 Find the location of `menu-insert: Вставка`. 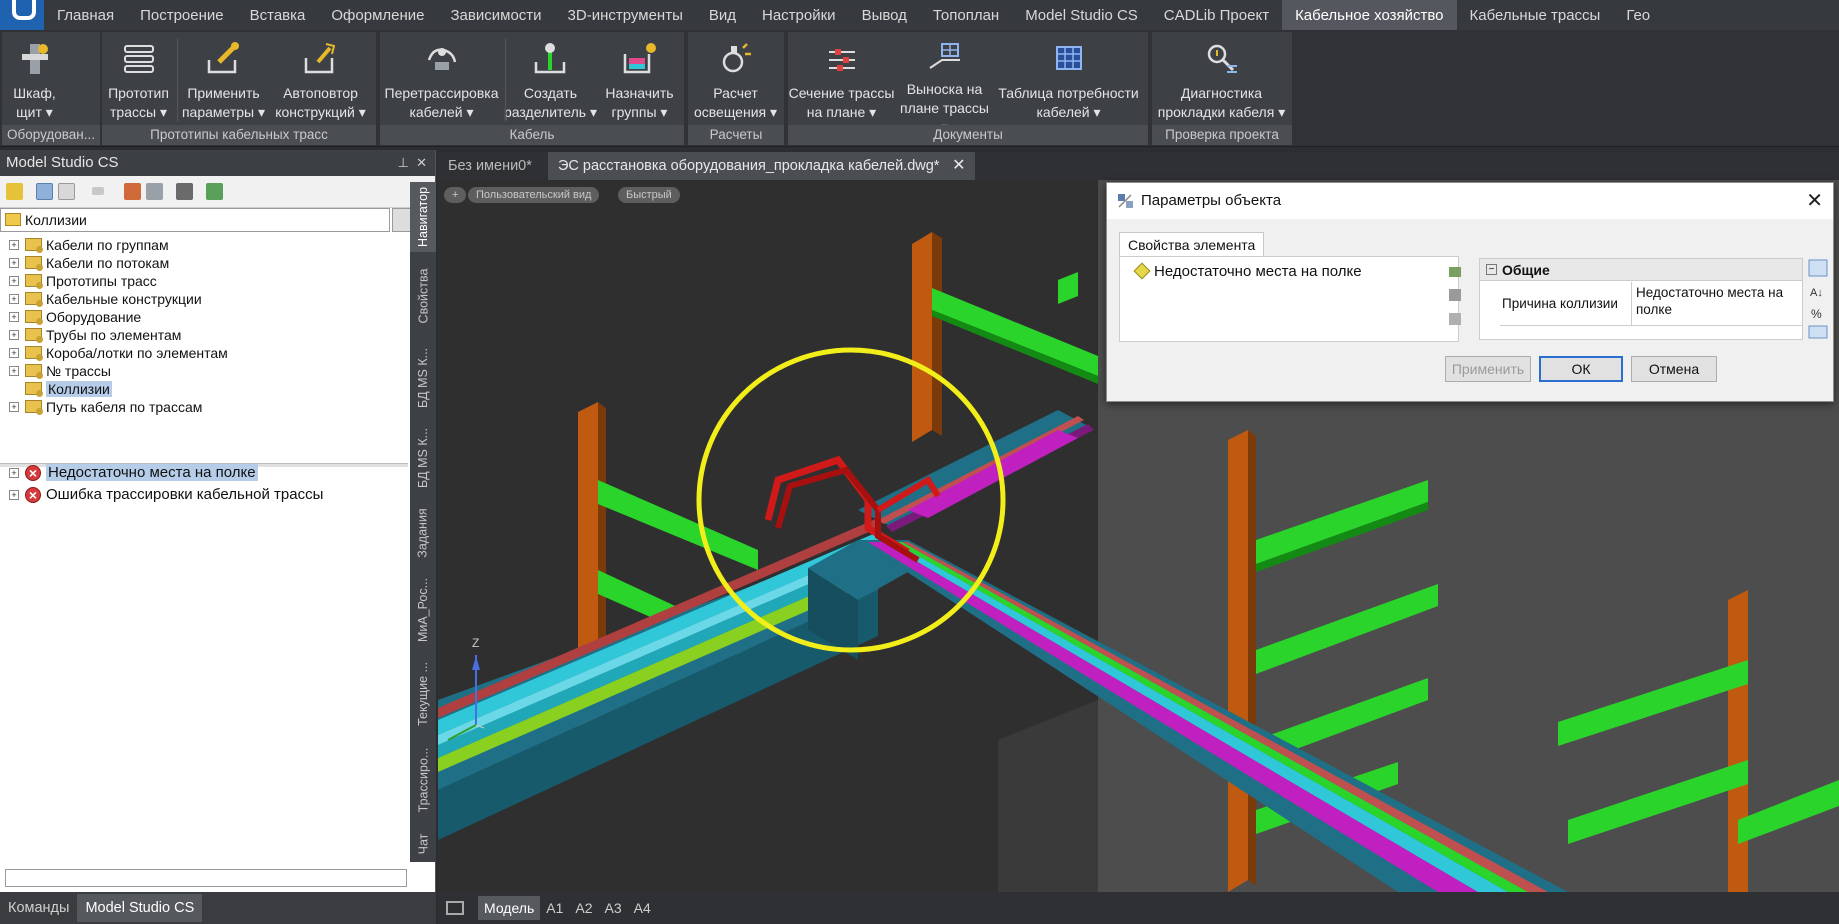

menu-insert: Вставка is located at coordinates (278, 15).